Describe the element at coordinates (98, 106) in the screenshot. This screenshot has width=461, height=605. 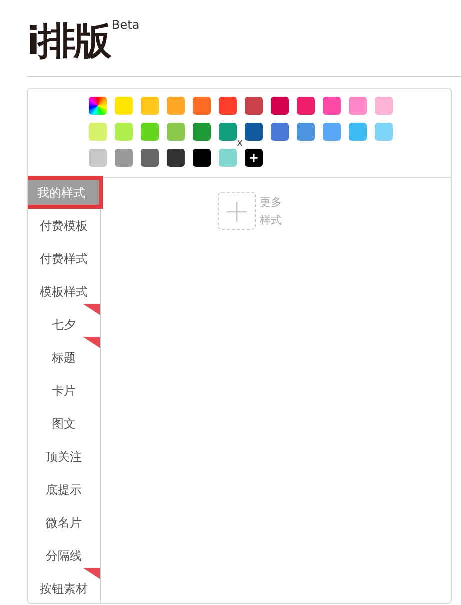
I see `color-picker-swatch` at that location.